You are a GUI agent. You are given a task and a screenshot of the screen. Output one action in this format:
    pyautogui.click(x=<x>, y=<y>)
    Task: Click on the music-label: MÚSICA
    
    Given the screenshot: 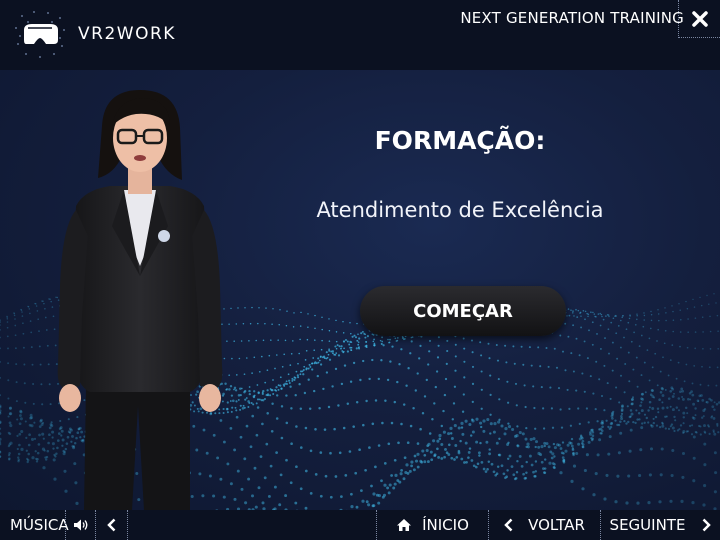 What is the action you would take?
    pyautogui.click(x=39, y=525)
    